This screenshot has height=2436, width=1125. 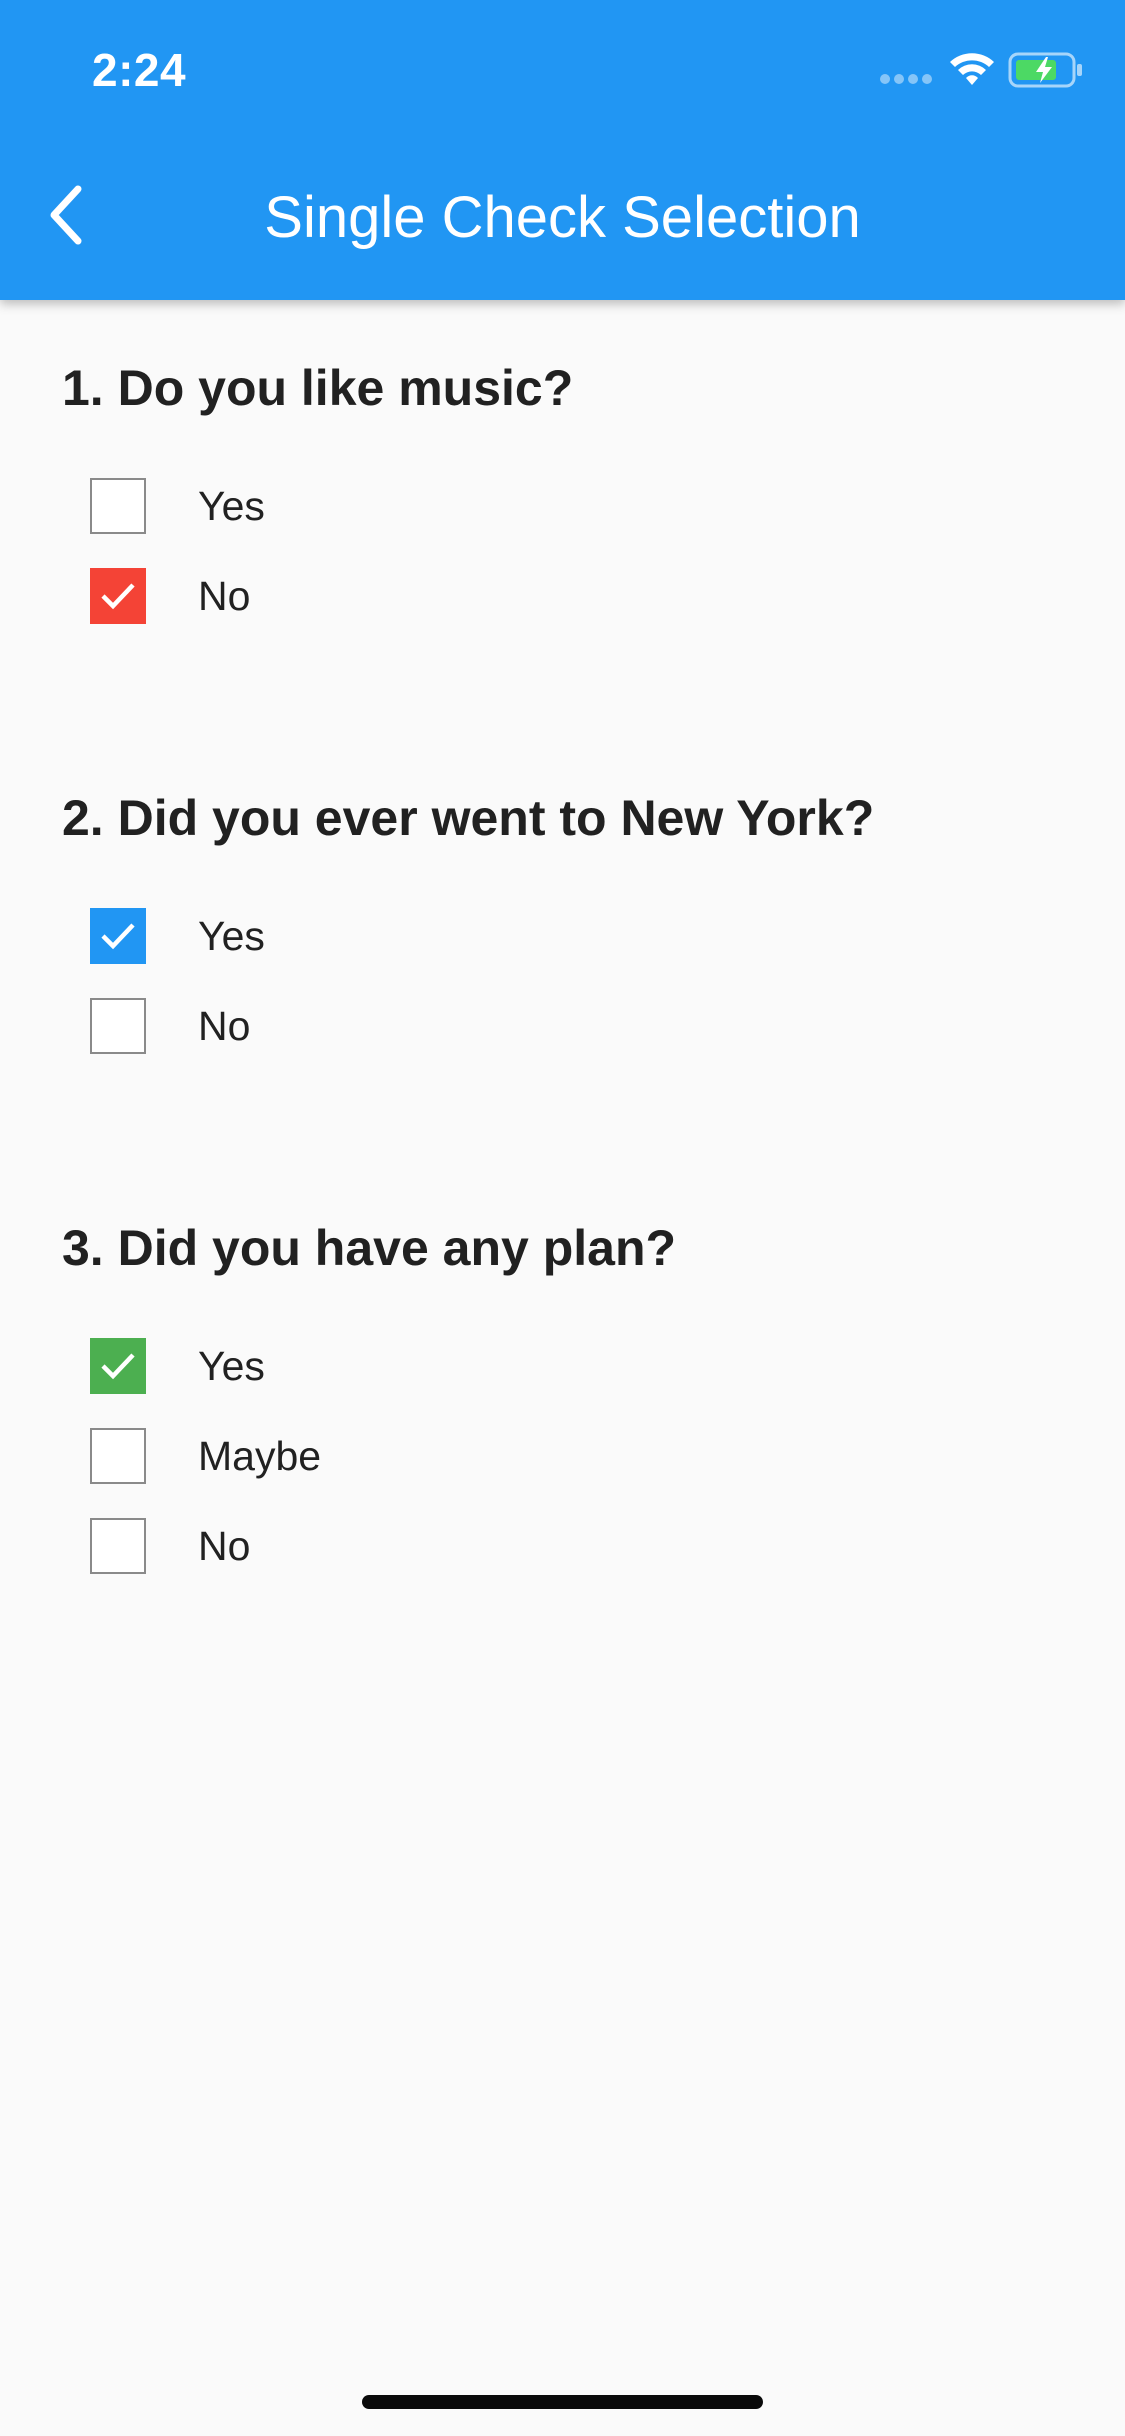 I want to click on q2-option-yes: Yes, so click(x=177, y=936).